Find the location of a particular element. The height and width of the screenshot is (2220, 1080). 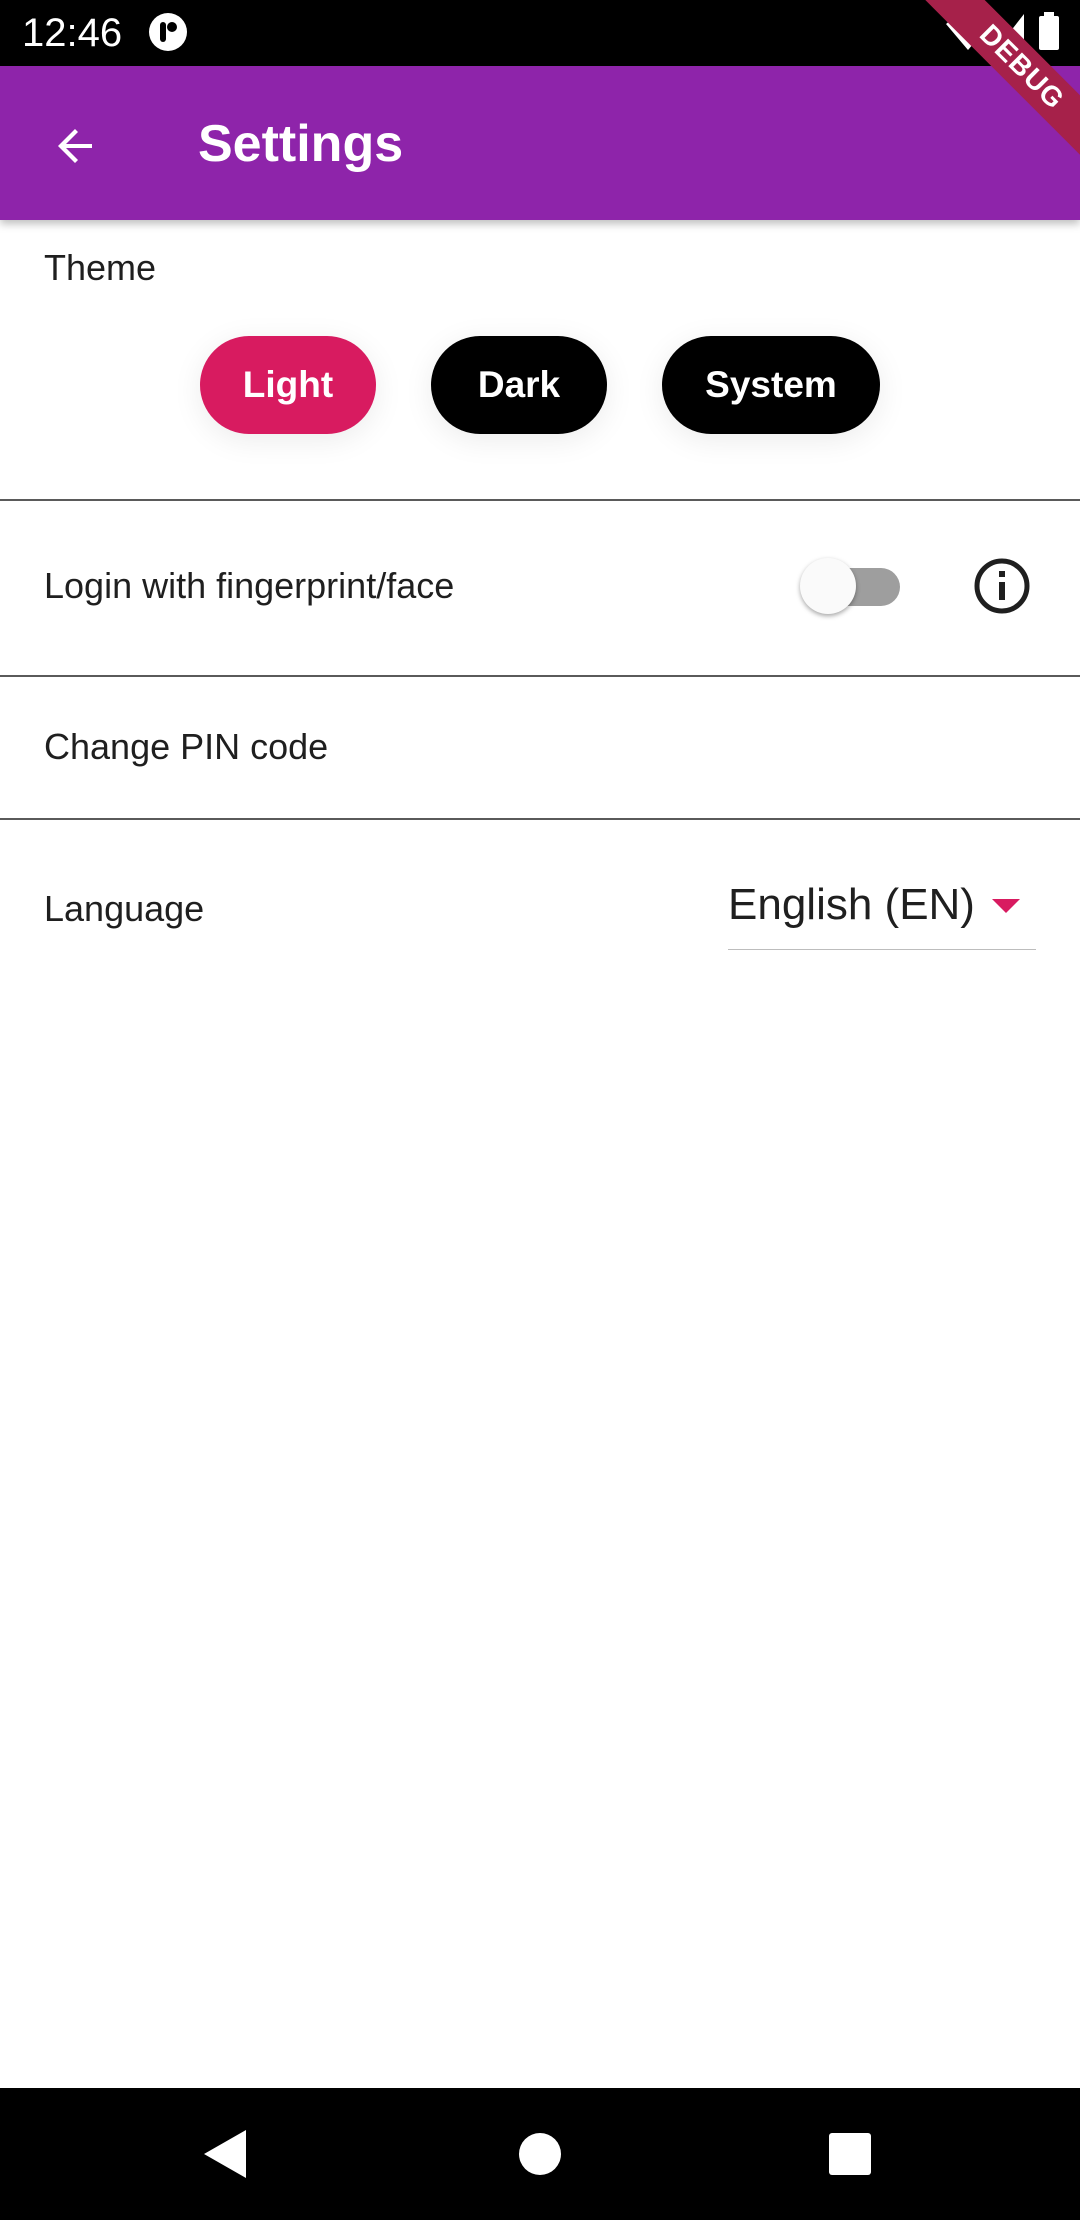

recents-square-icon is located at coordinates (850, 2154).